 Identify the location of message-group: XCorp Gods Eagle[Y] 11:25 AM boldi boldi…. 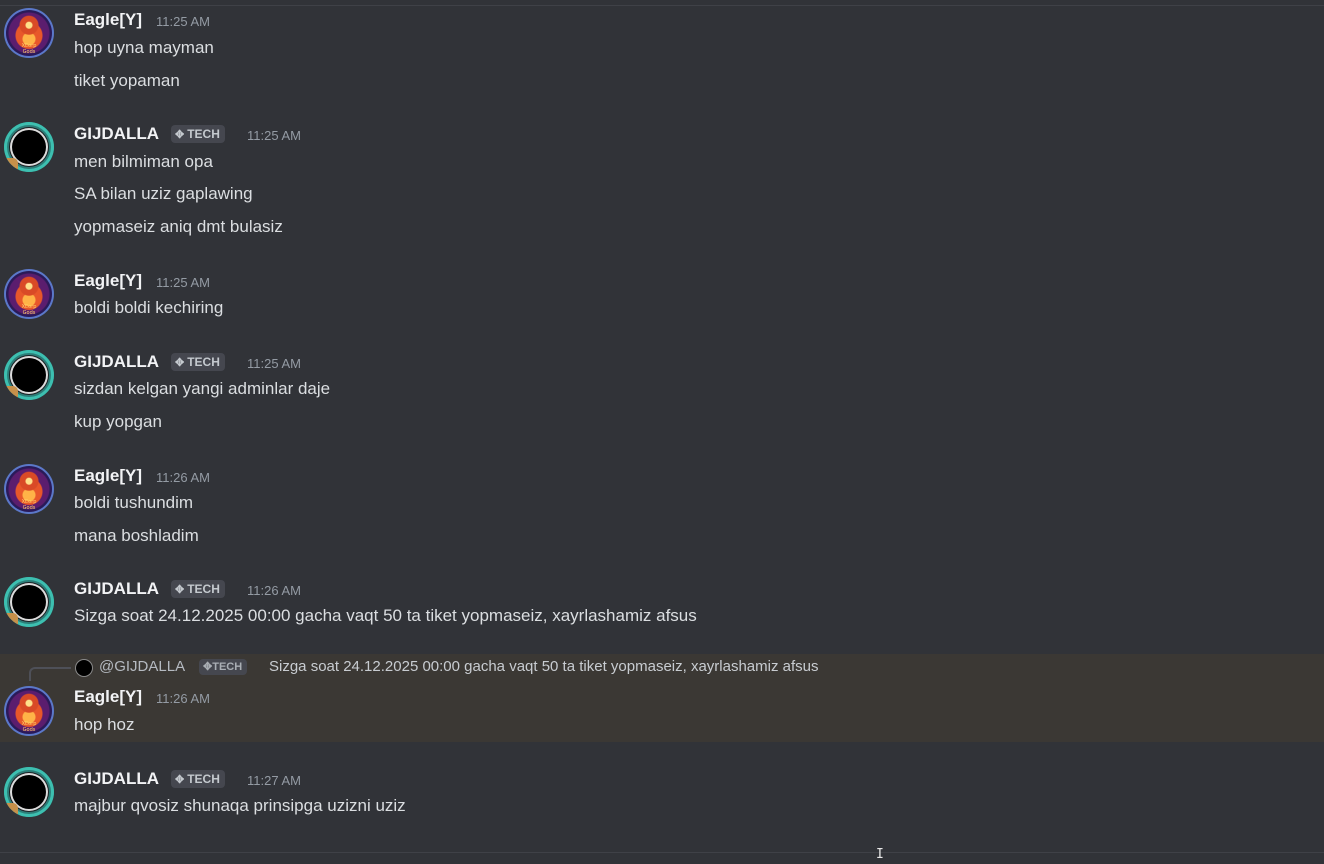
(662, 296).